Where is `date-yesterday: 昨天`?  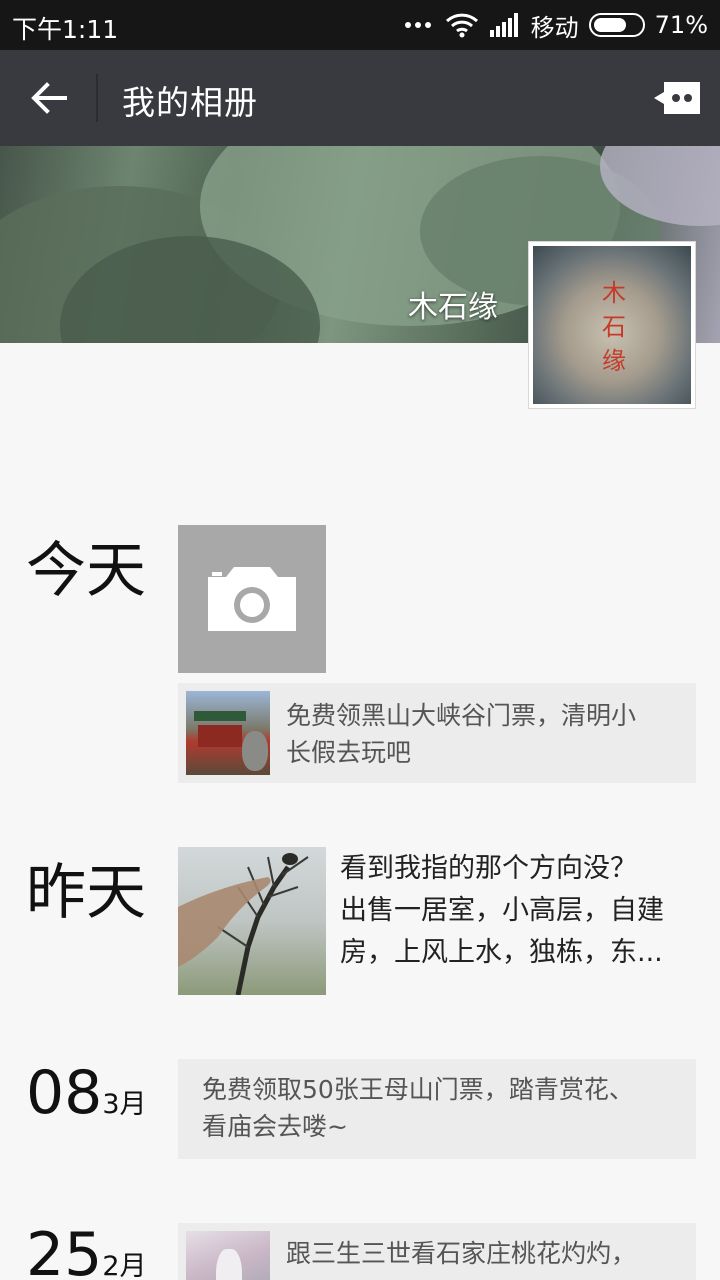
date-yesterday: 昨天 is located at coordinates (86, 893).